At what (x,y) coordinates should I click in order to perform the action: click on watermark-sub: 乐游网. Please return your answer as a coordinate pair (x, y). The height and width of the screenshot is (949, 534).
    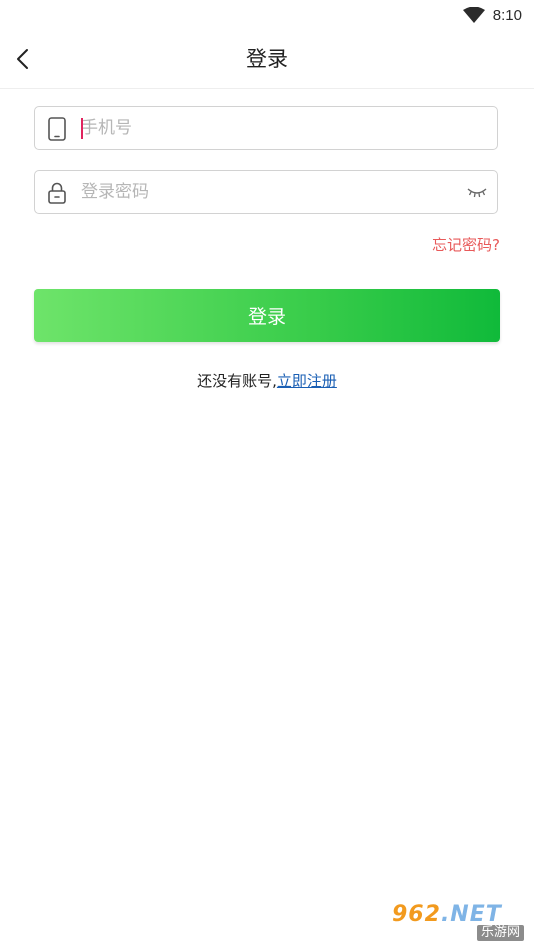
    Looking at the image, I should click on (500, 933).